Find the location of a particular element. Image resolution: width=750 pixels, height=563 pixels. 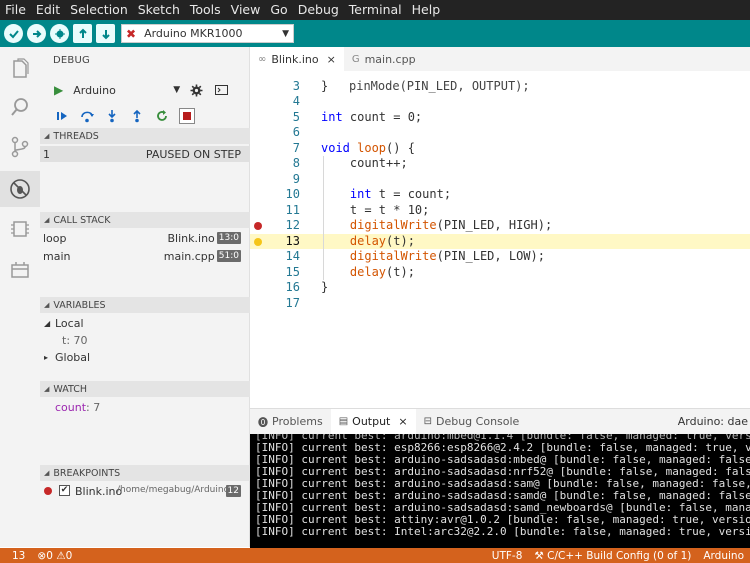

debug-config-select: Arduino is located at coordinates (123, 90).